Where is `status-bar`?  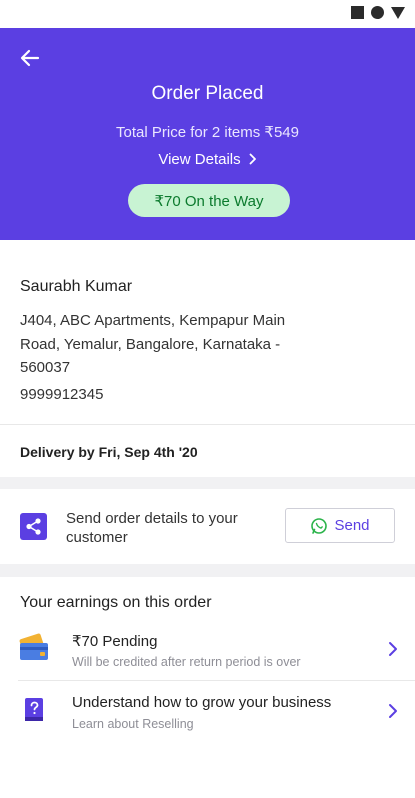 status-bar is located at coordinates (207, 14).